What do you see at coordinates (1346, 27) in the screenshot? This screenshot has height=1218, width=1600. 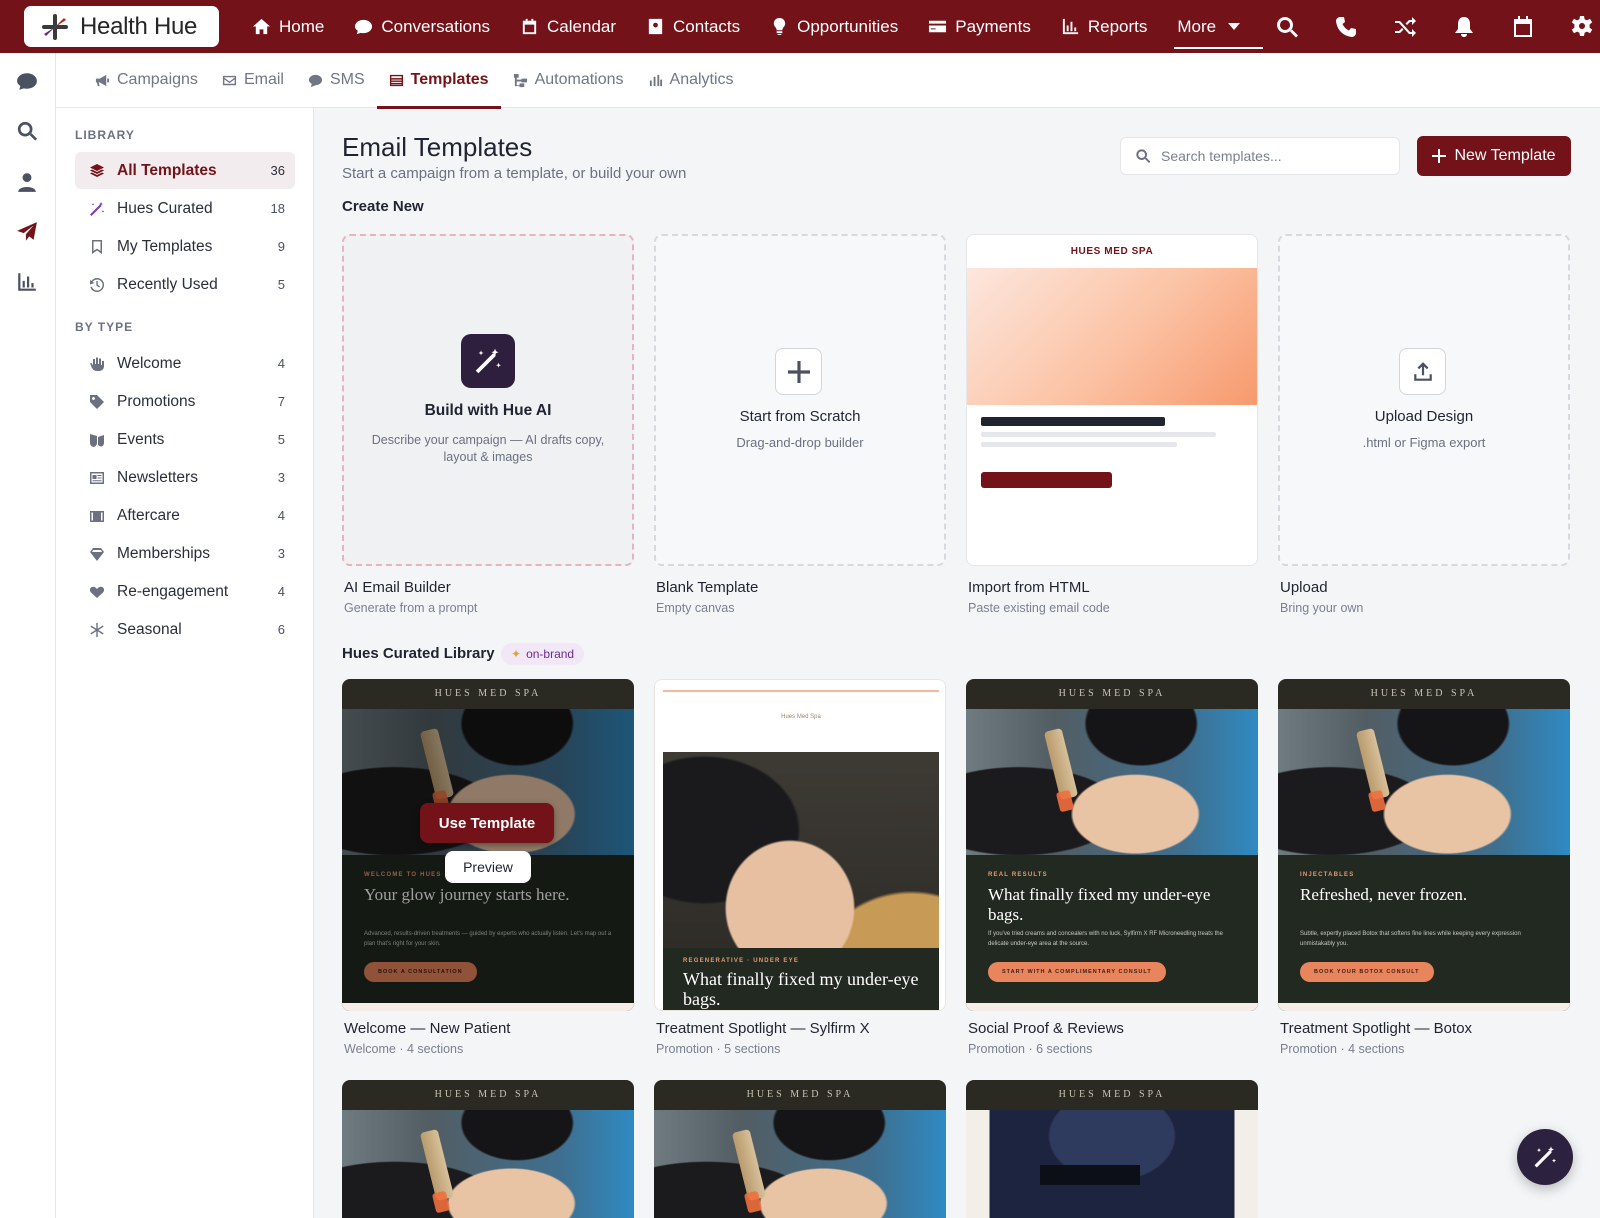 I see `phone-icon` at bounding box center [1346, 27].